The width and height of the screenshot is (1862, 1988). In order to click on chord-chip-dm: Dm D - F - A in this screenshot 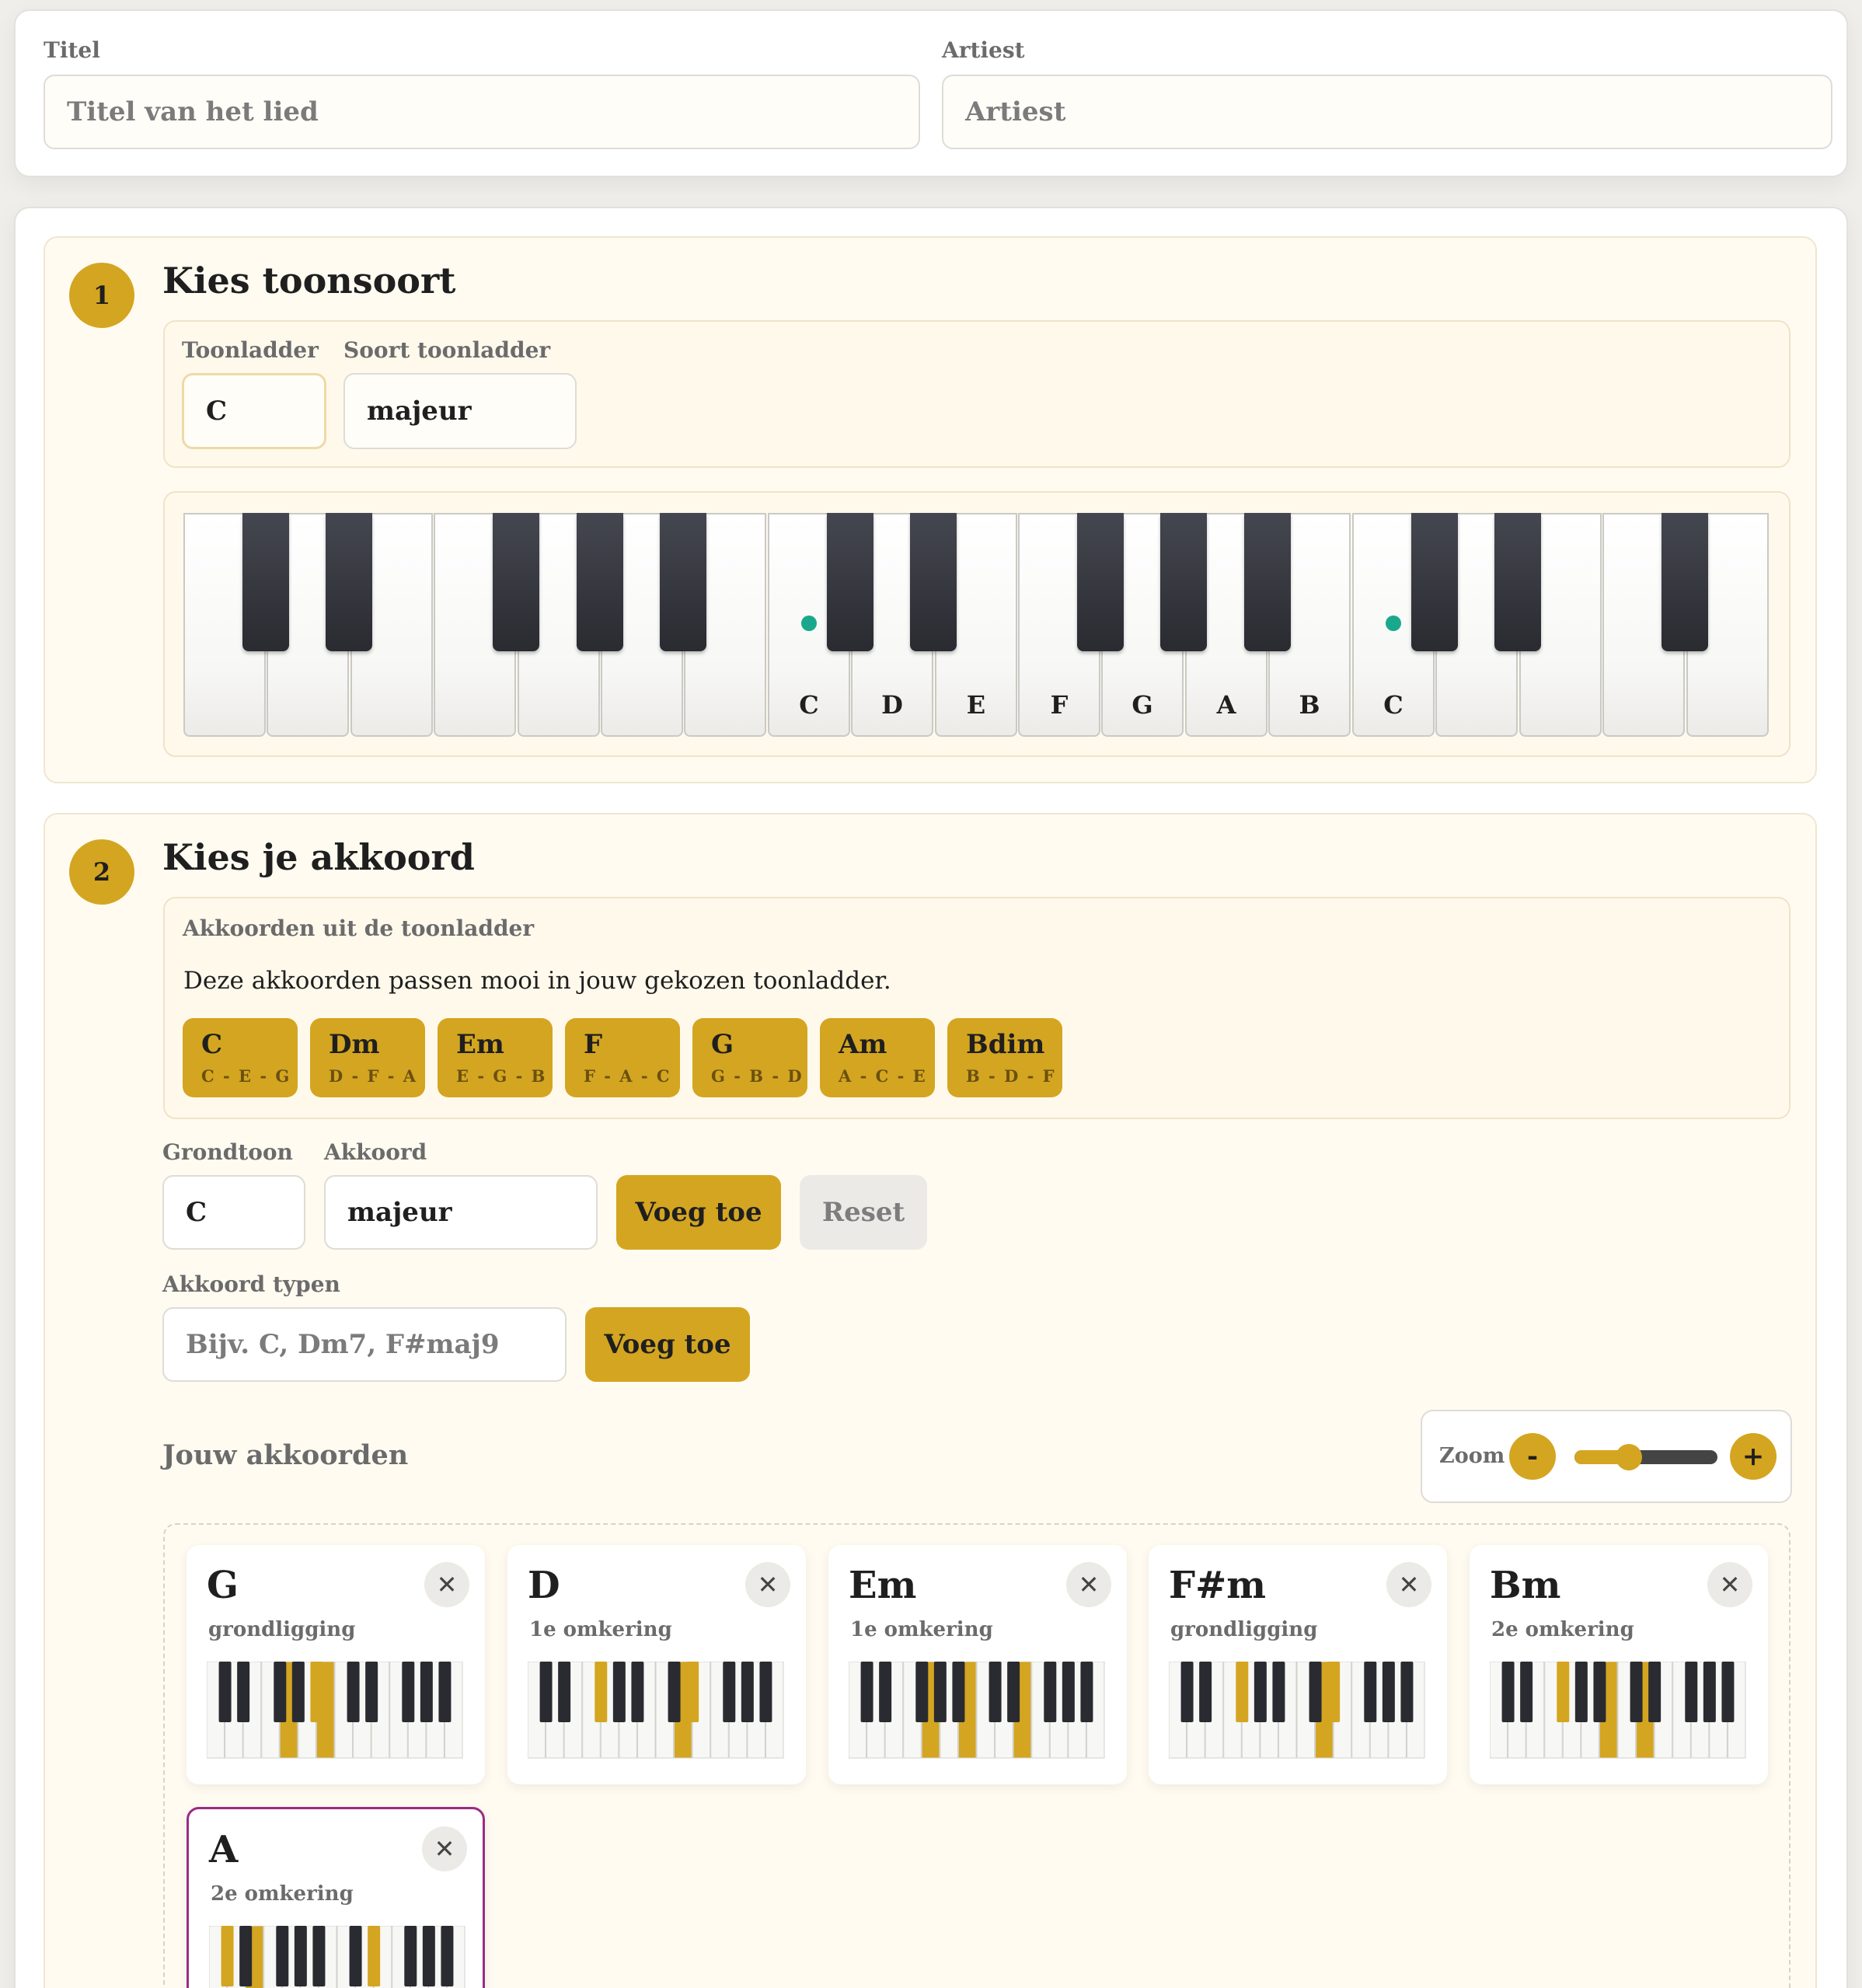, I will do `click(367, 1057)`.